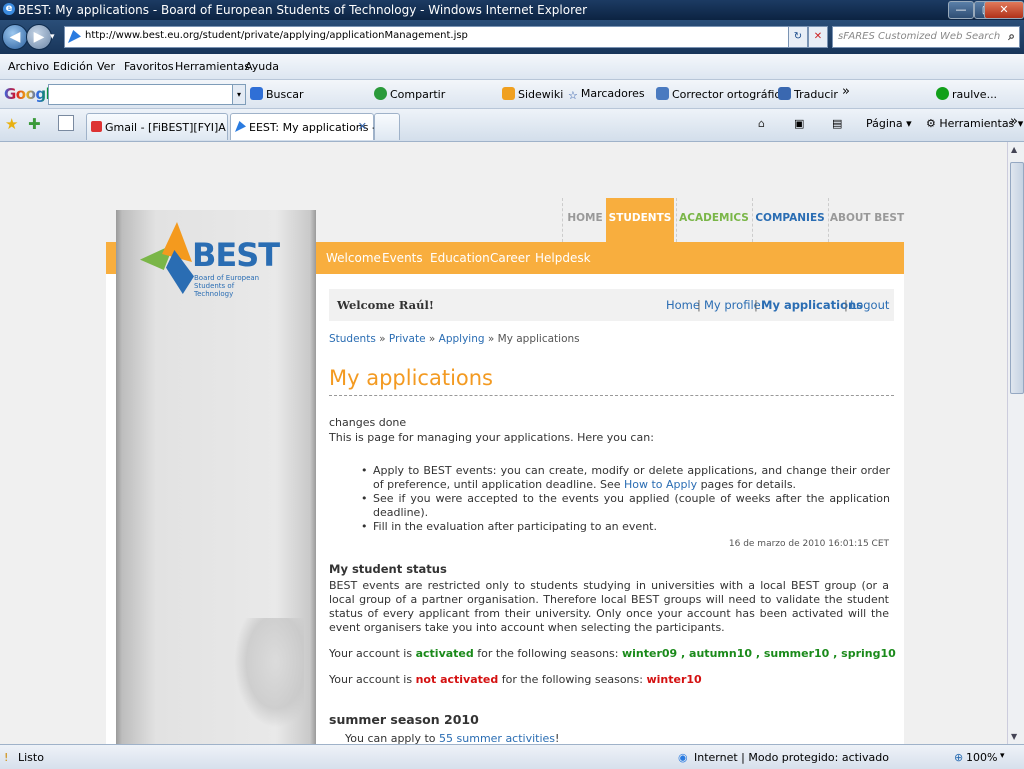 The image size is (1024, 769). What do you see at coordinates (866, 220) in the screenshot?
I see `nav-about-best: ABOUT BEST` at bounding box center [866, 220].